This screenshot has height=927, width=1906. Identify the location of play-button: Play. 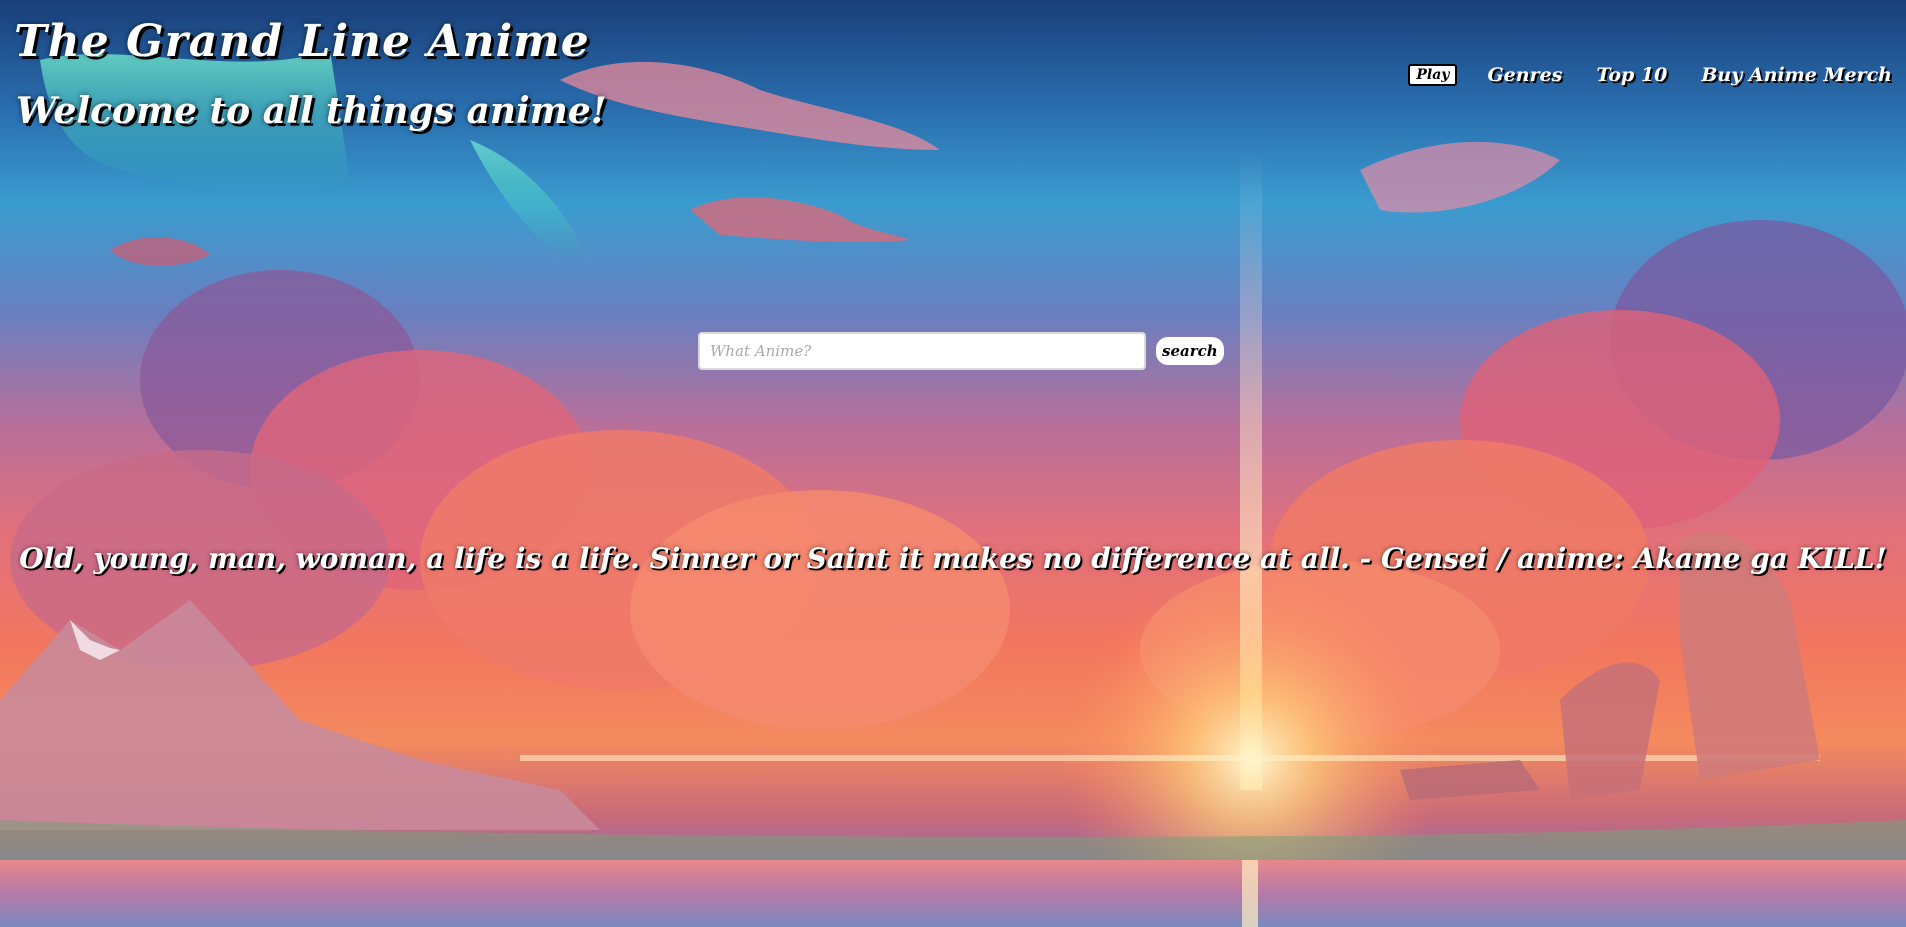
(1433, 75).